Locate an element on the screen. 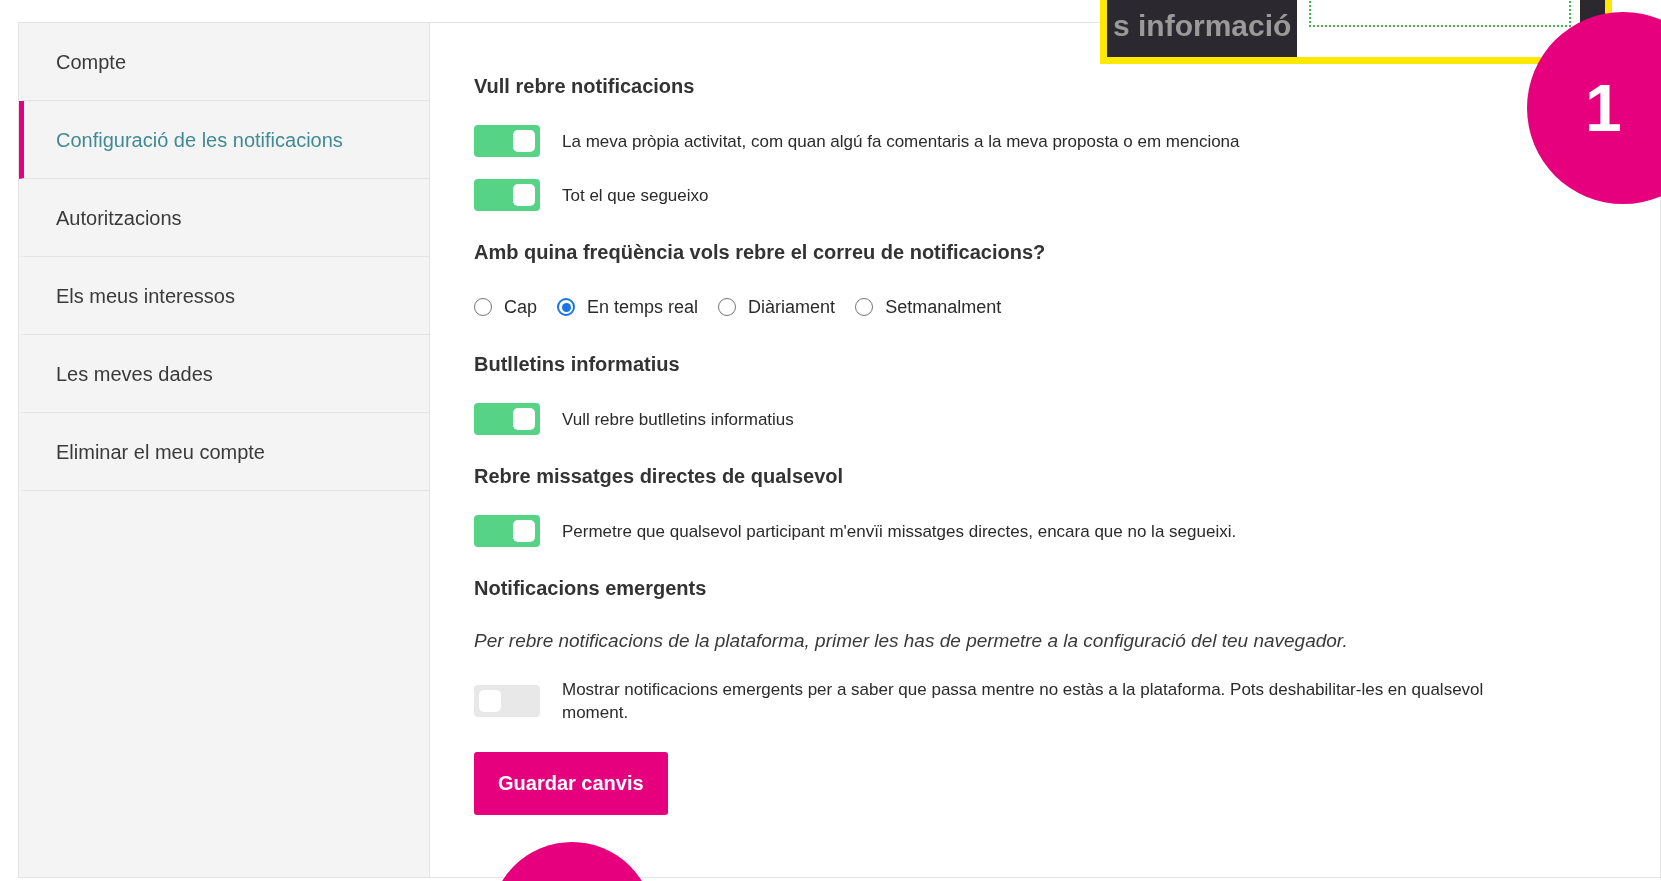 This screenshot has height=881, width=1661. section-heading: Notificacions emergents is located at coordinates (591, 588).